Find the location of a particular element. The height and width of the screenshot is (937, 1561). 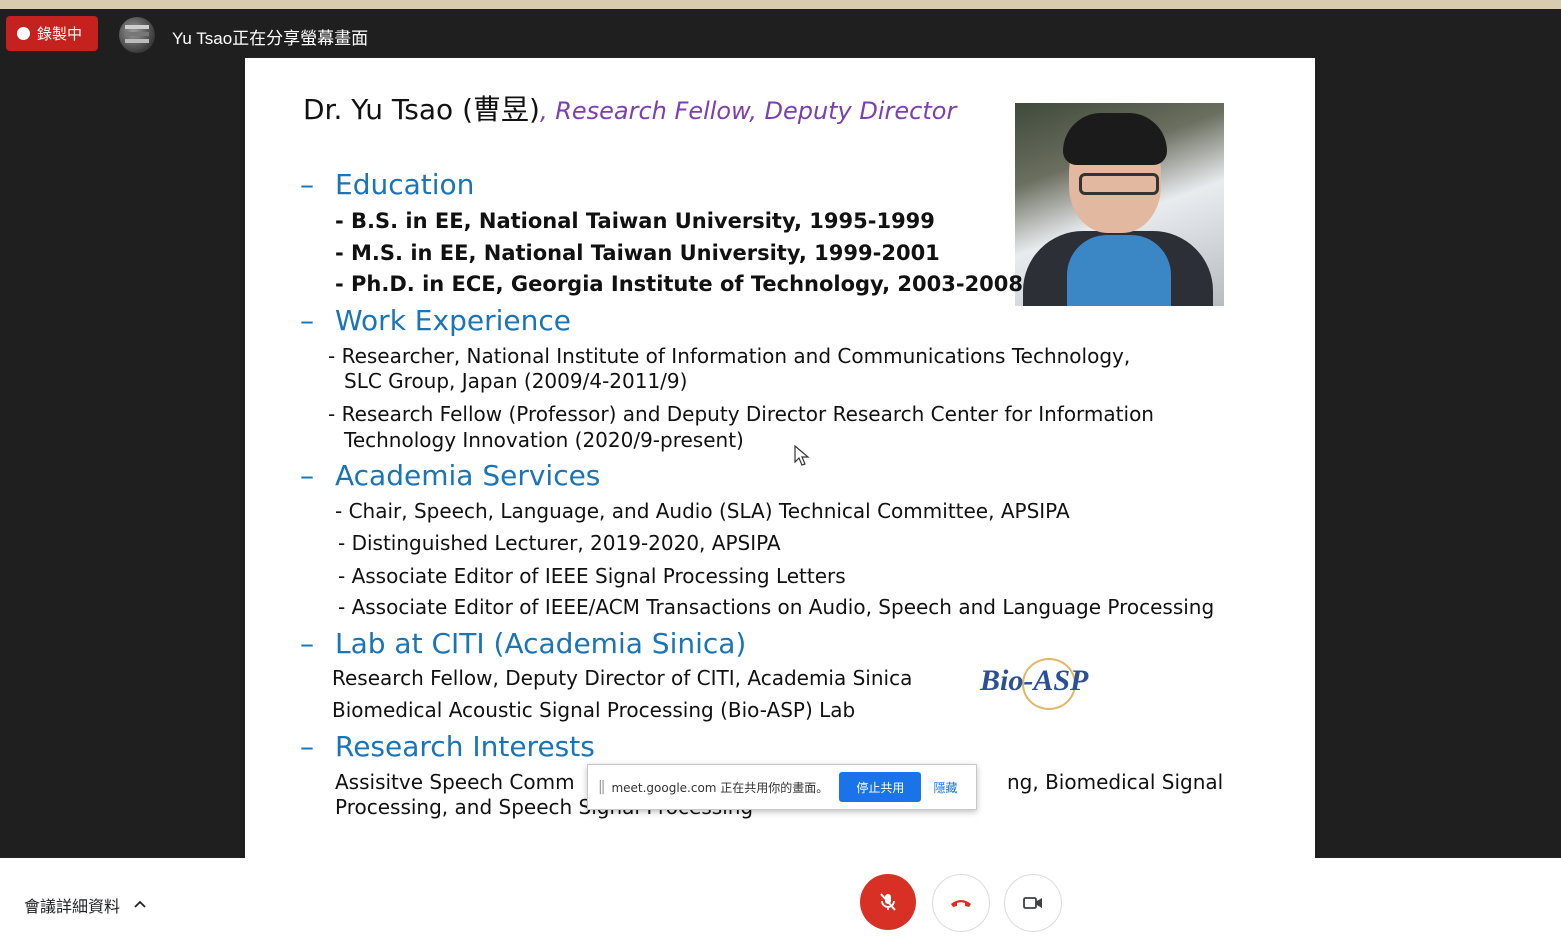

meeting-details-button: 會議詳細資料 is located at coordinates (85, 905).